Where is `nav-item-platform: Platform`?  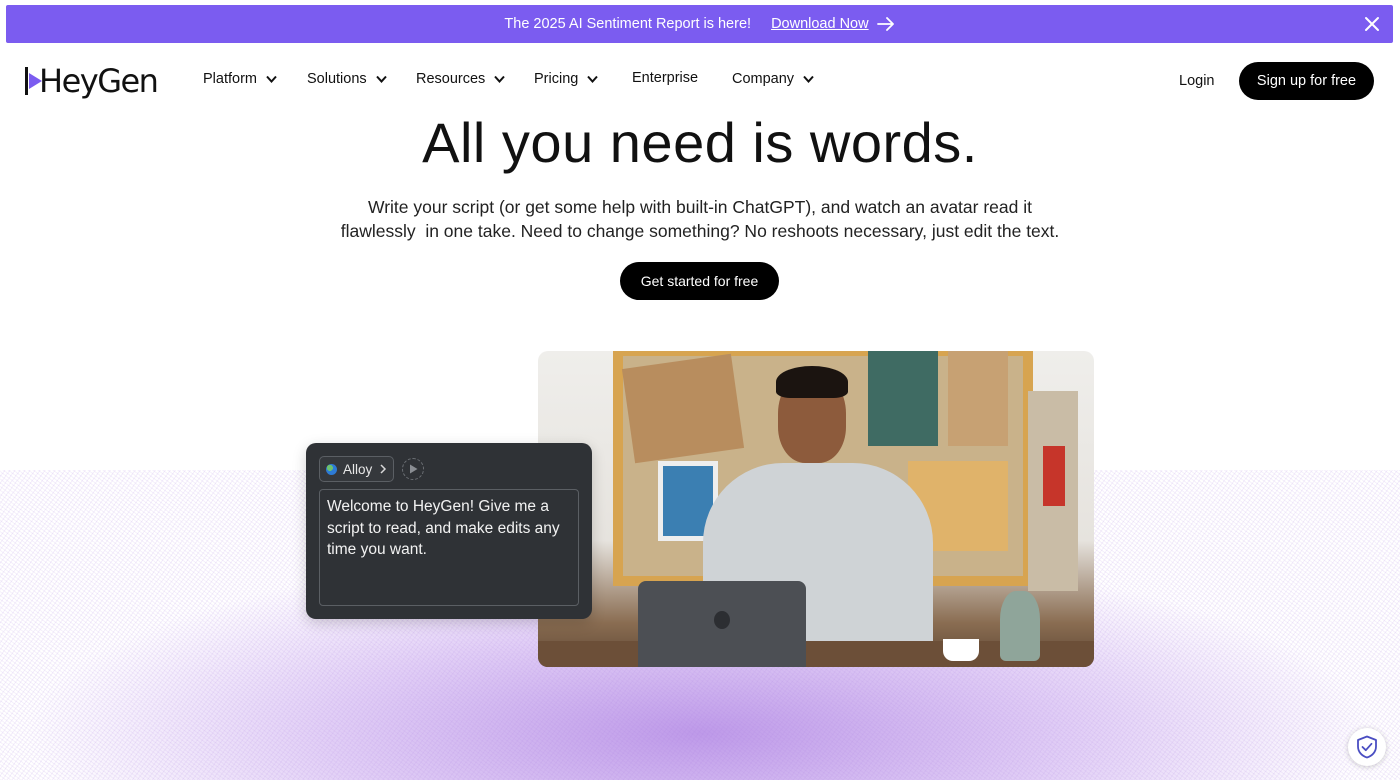 nav-item-platform: Platform is located at coordinates (240, 79).